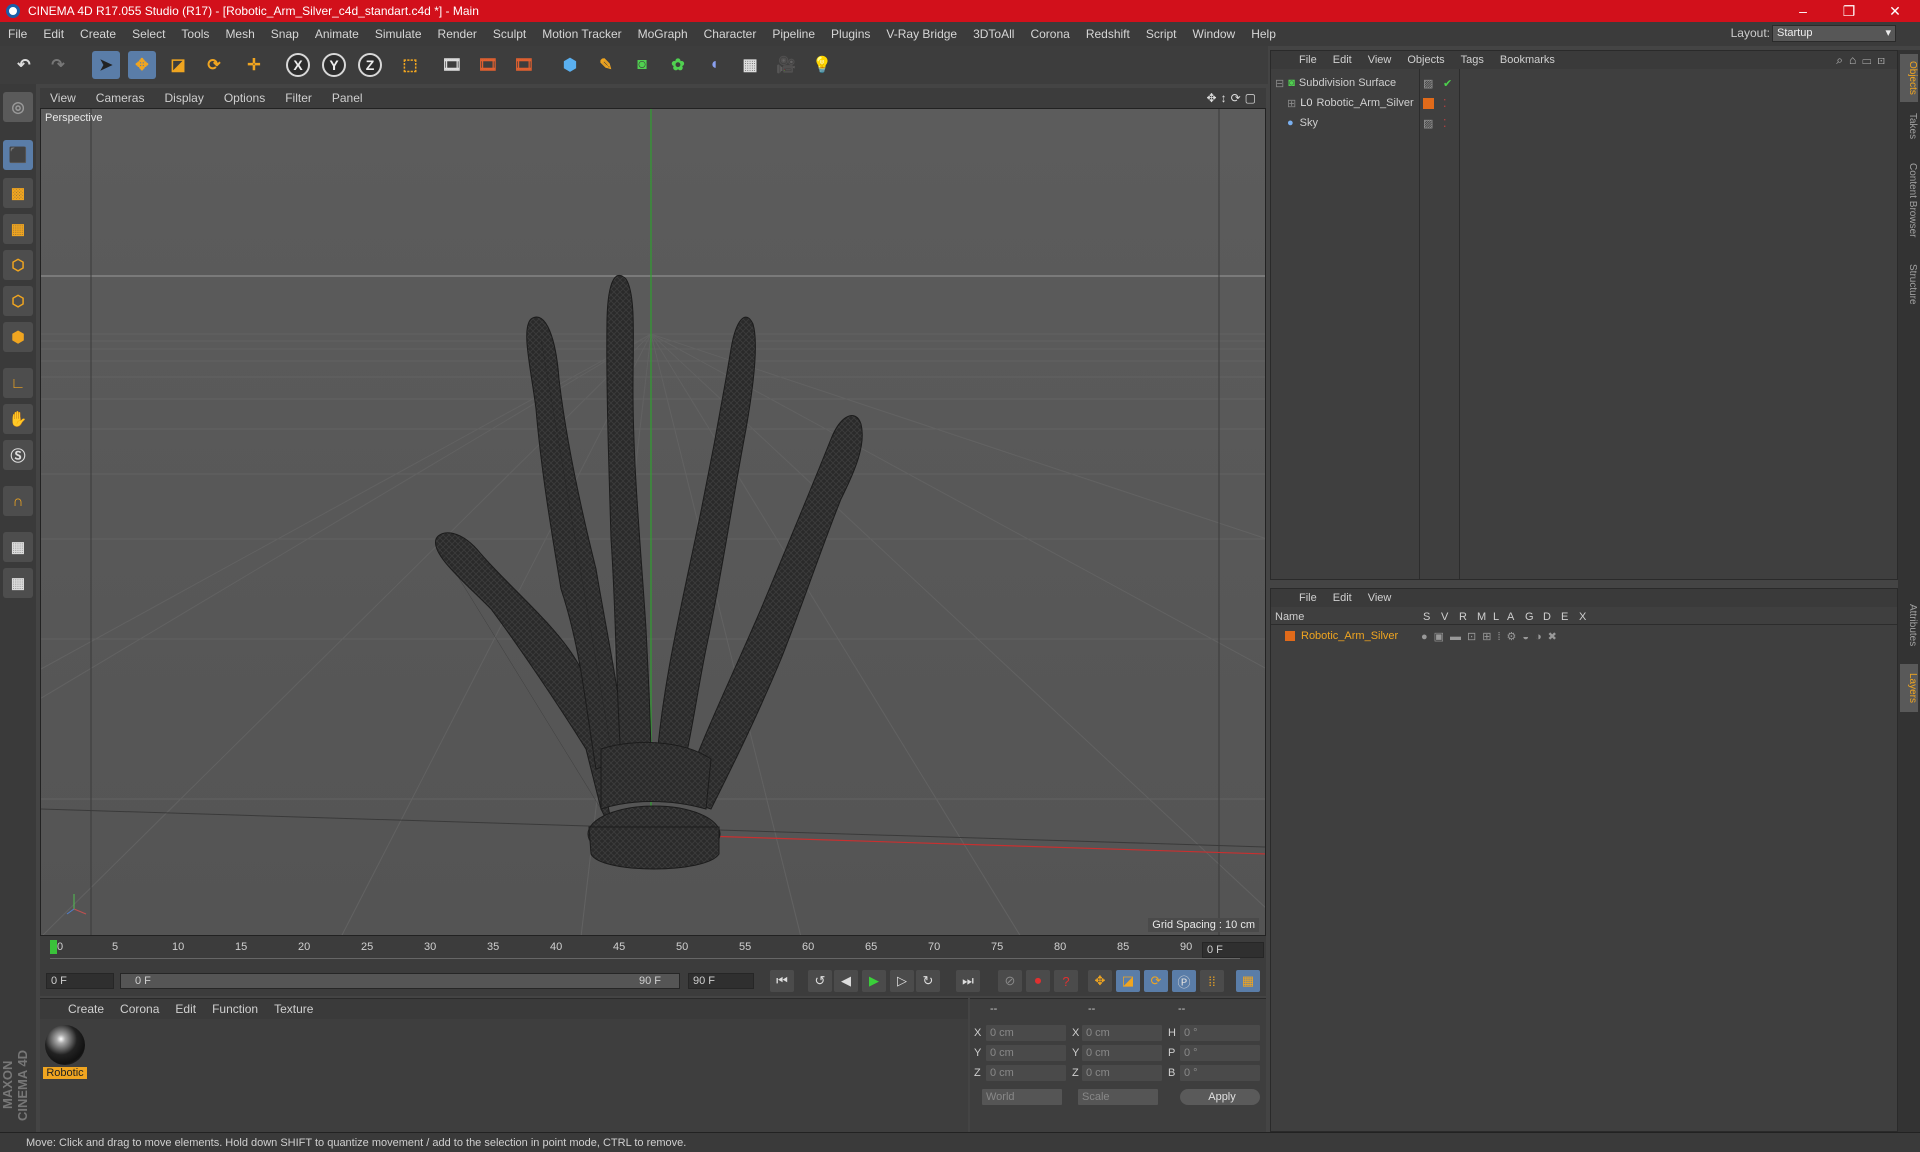  What do you see at coordinates (1909, 200) in the screenshot?
I see `tab-content-browser: Content Browser` at bounding box center [1909, 200].